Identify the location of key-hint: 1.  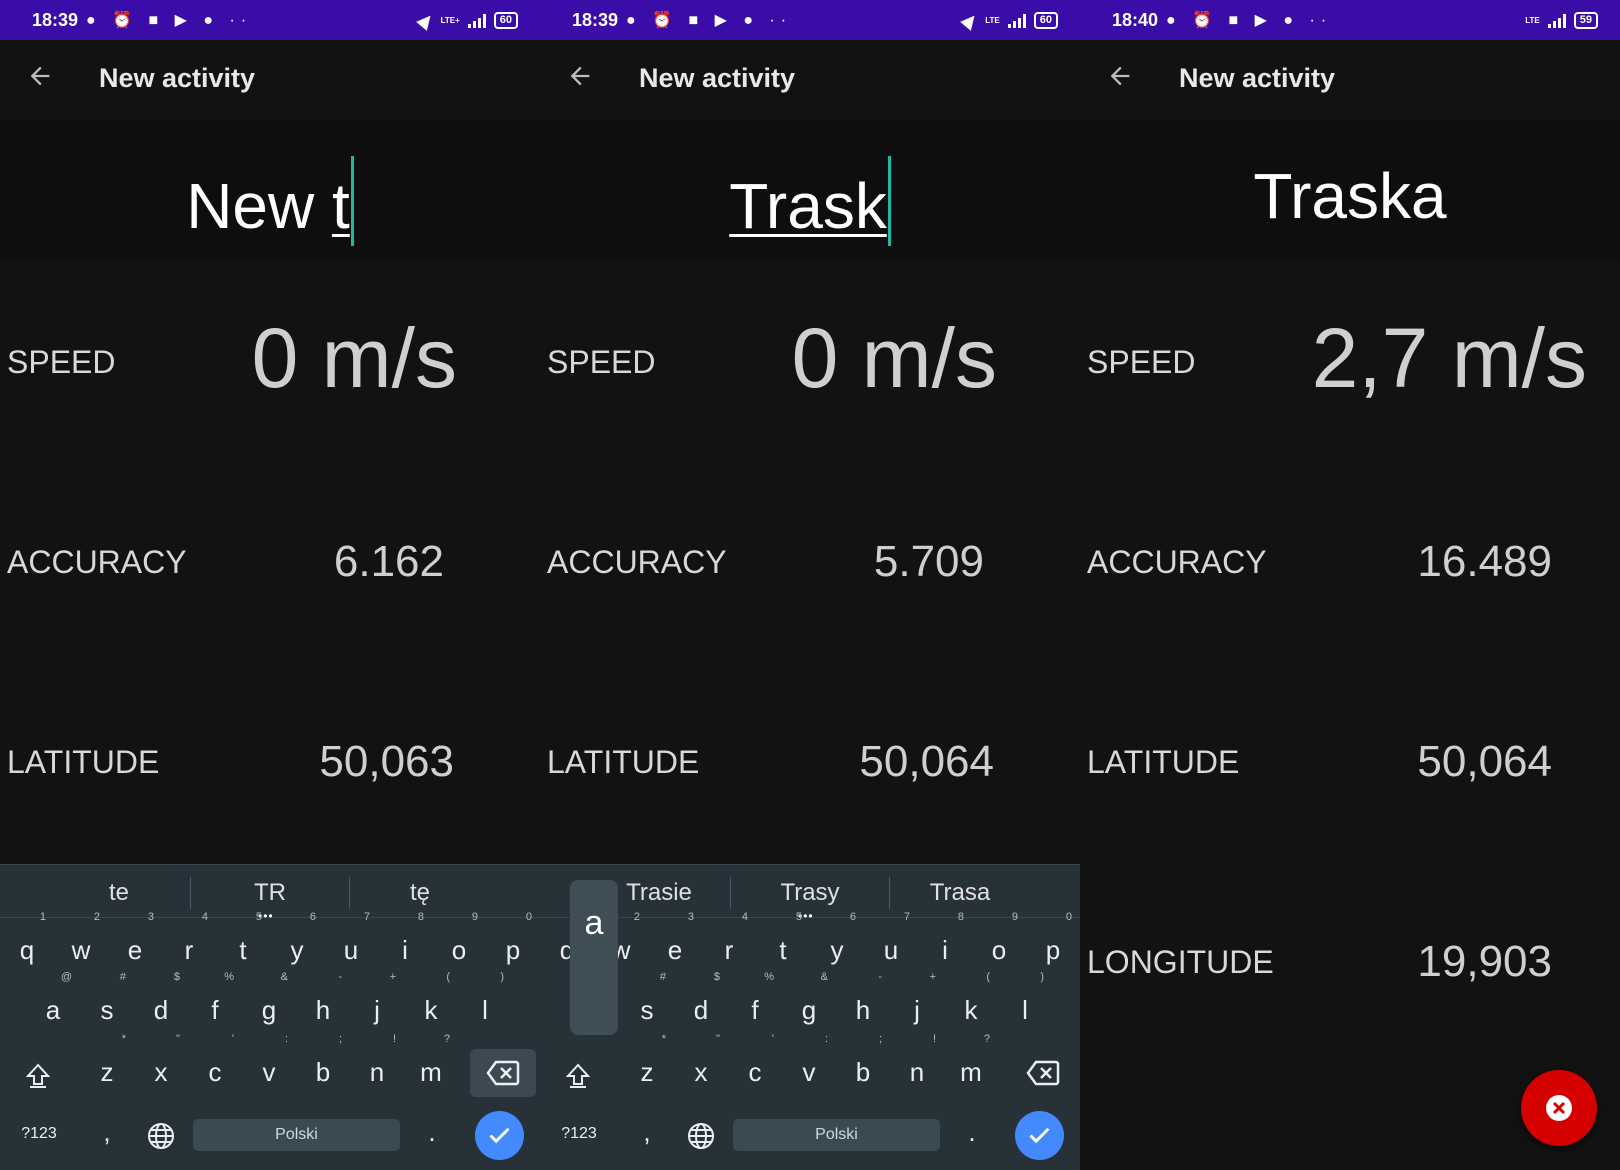
(42, 917).